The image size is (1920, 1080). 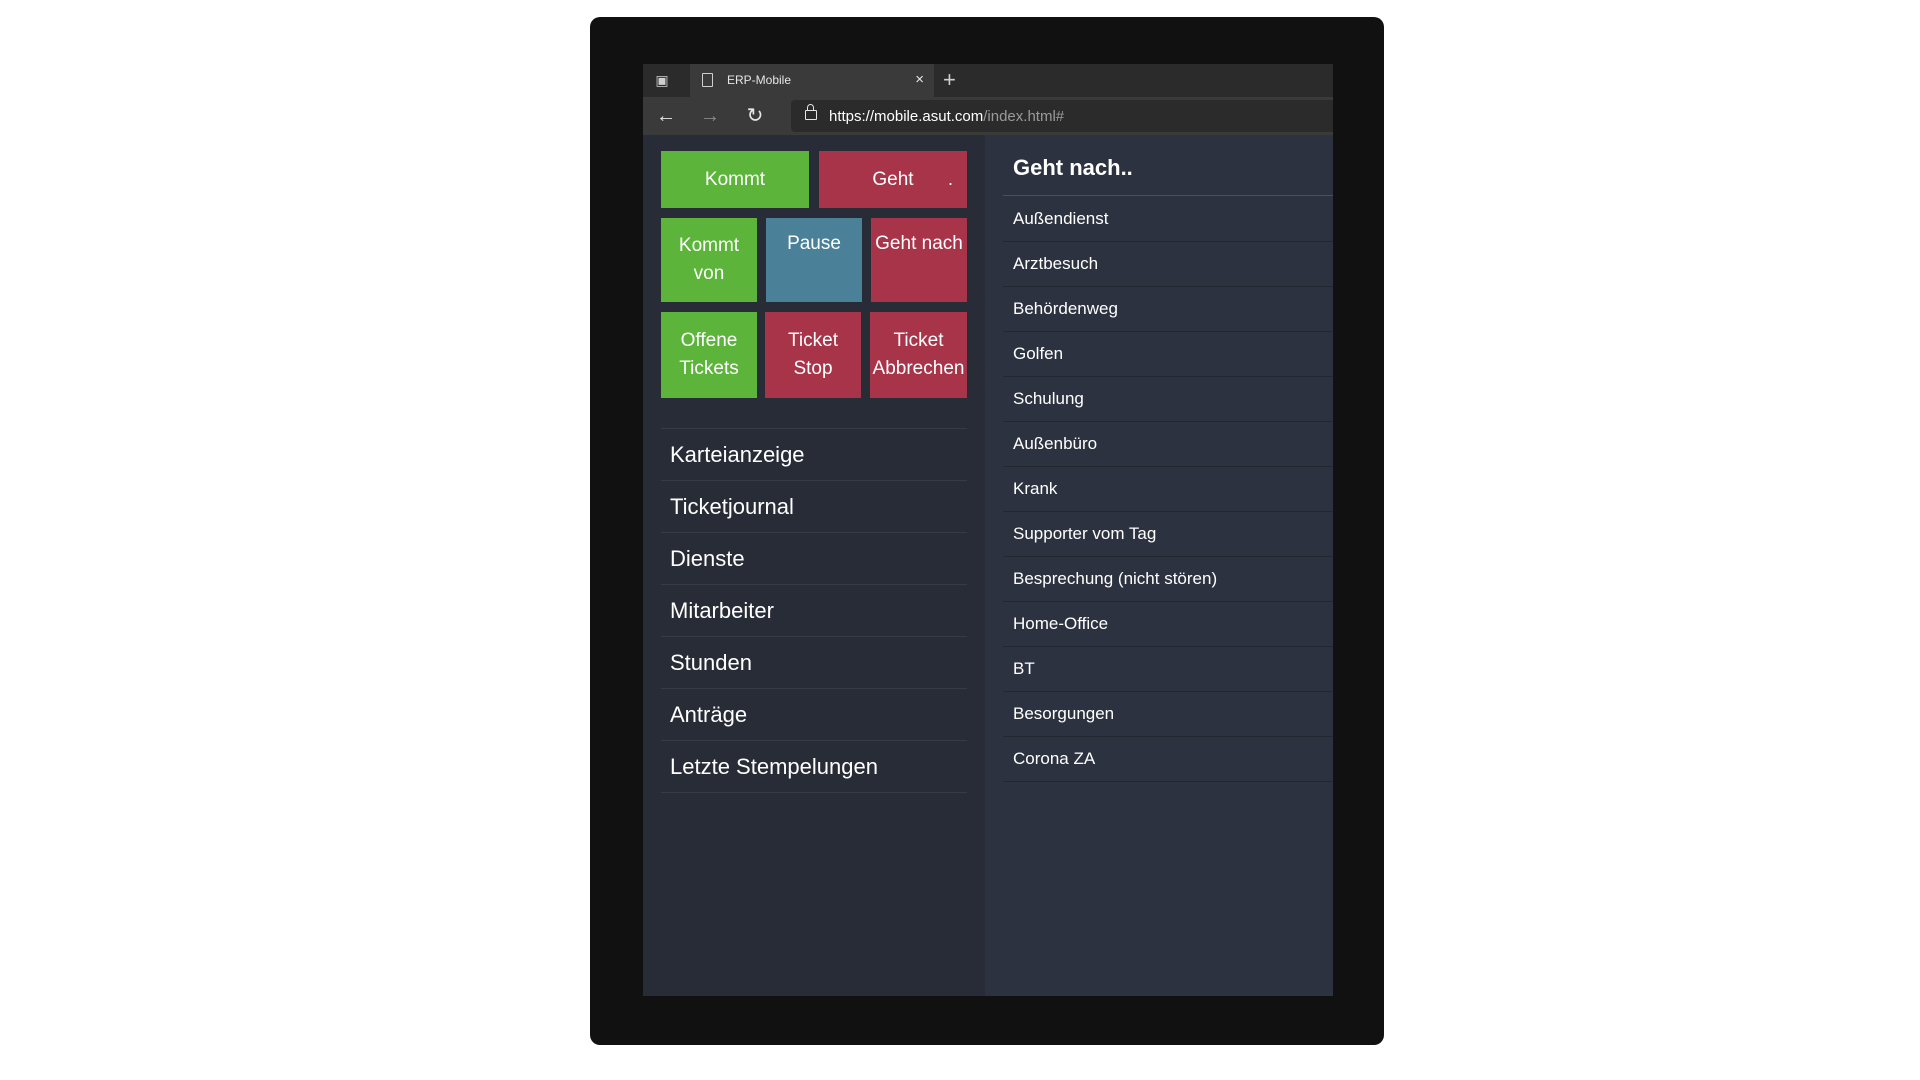 What do you see at coordinates (666, 116) in the screenshot?
I see `back-icon: ←` at bounding box center [666, 116].